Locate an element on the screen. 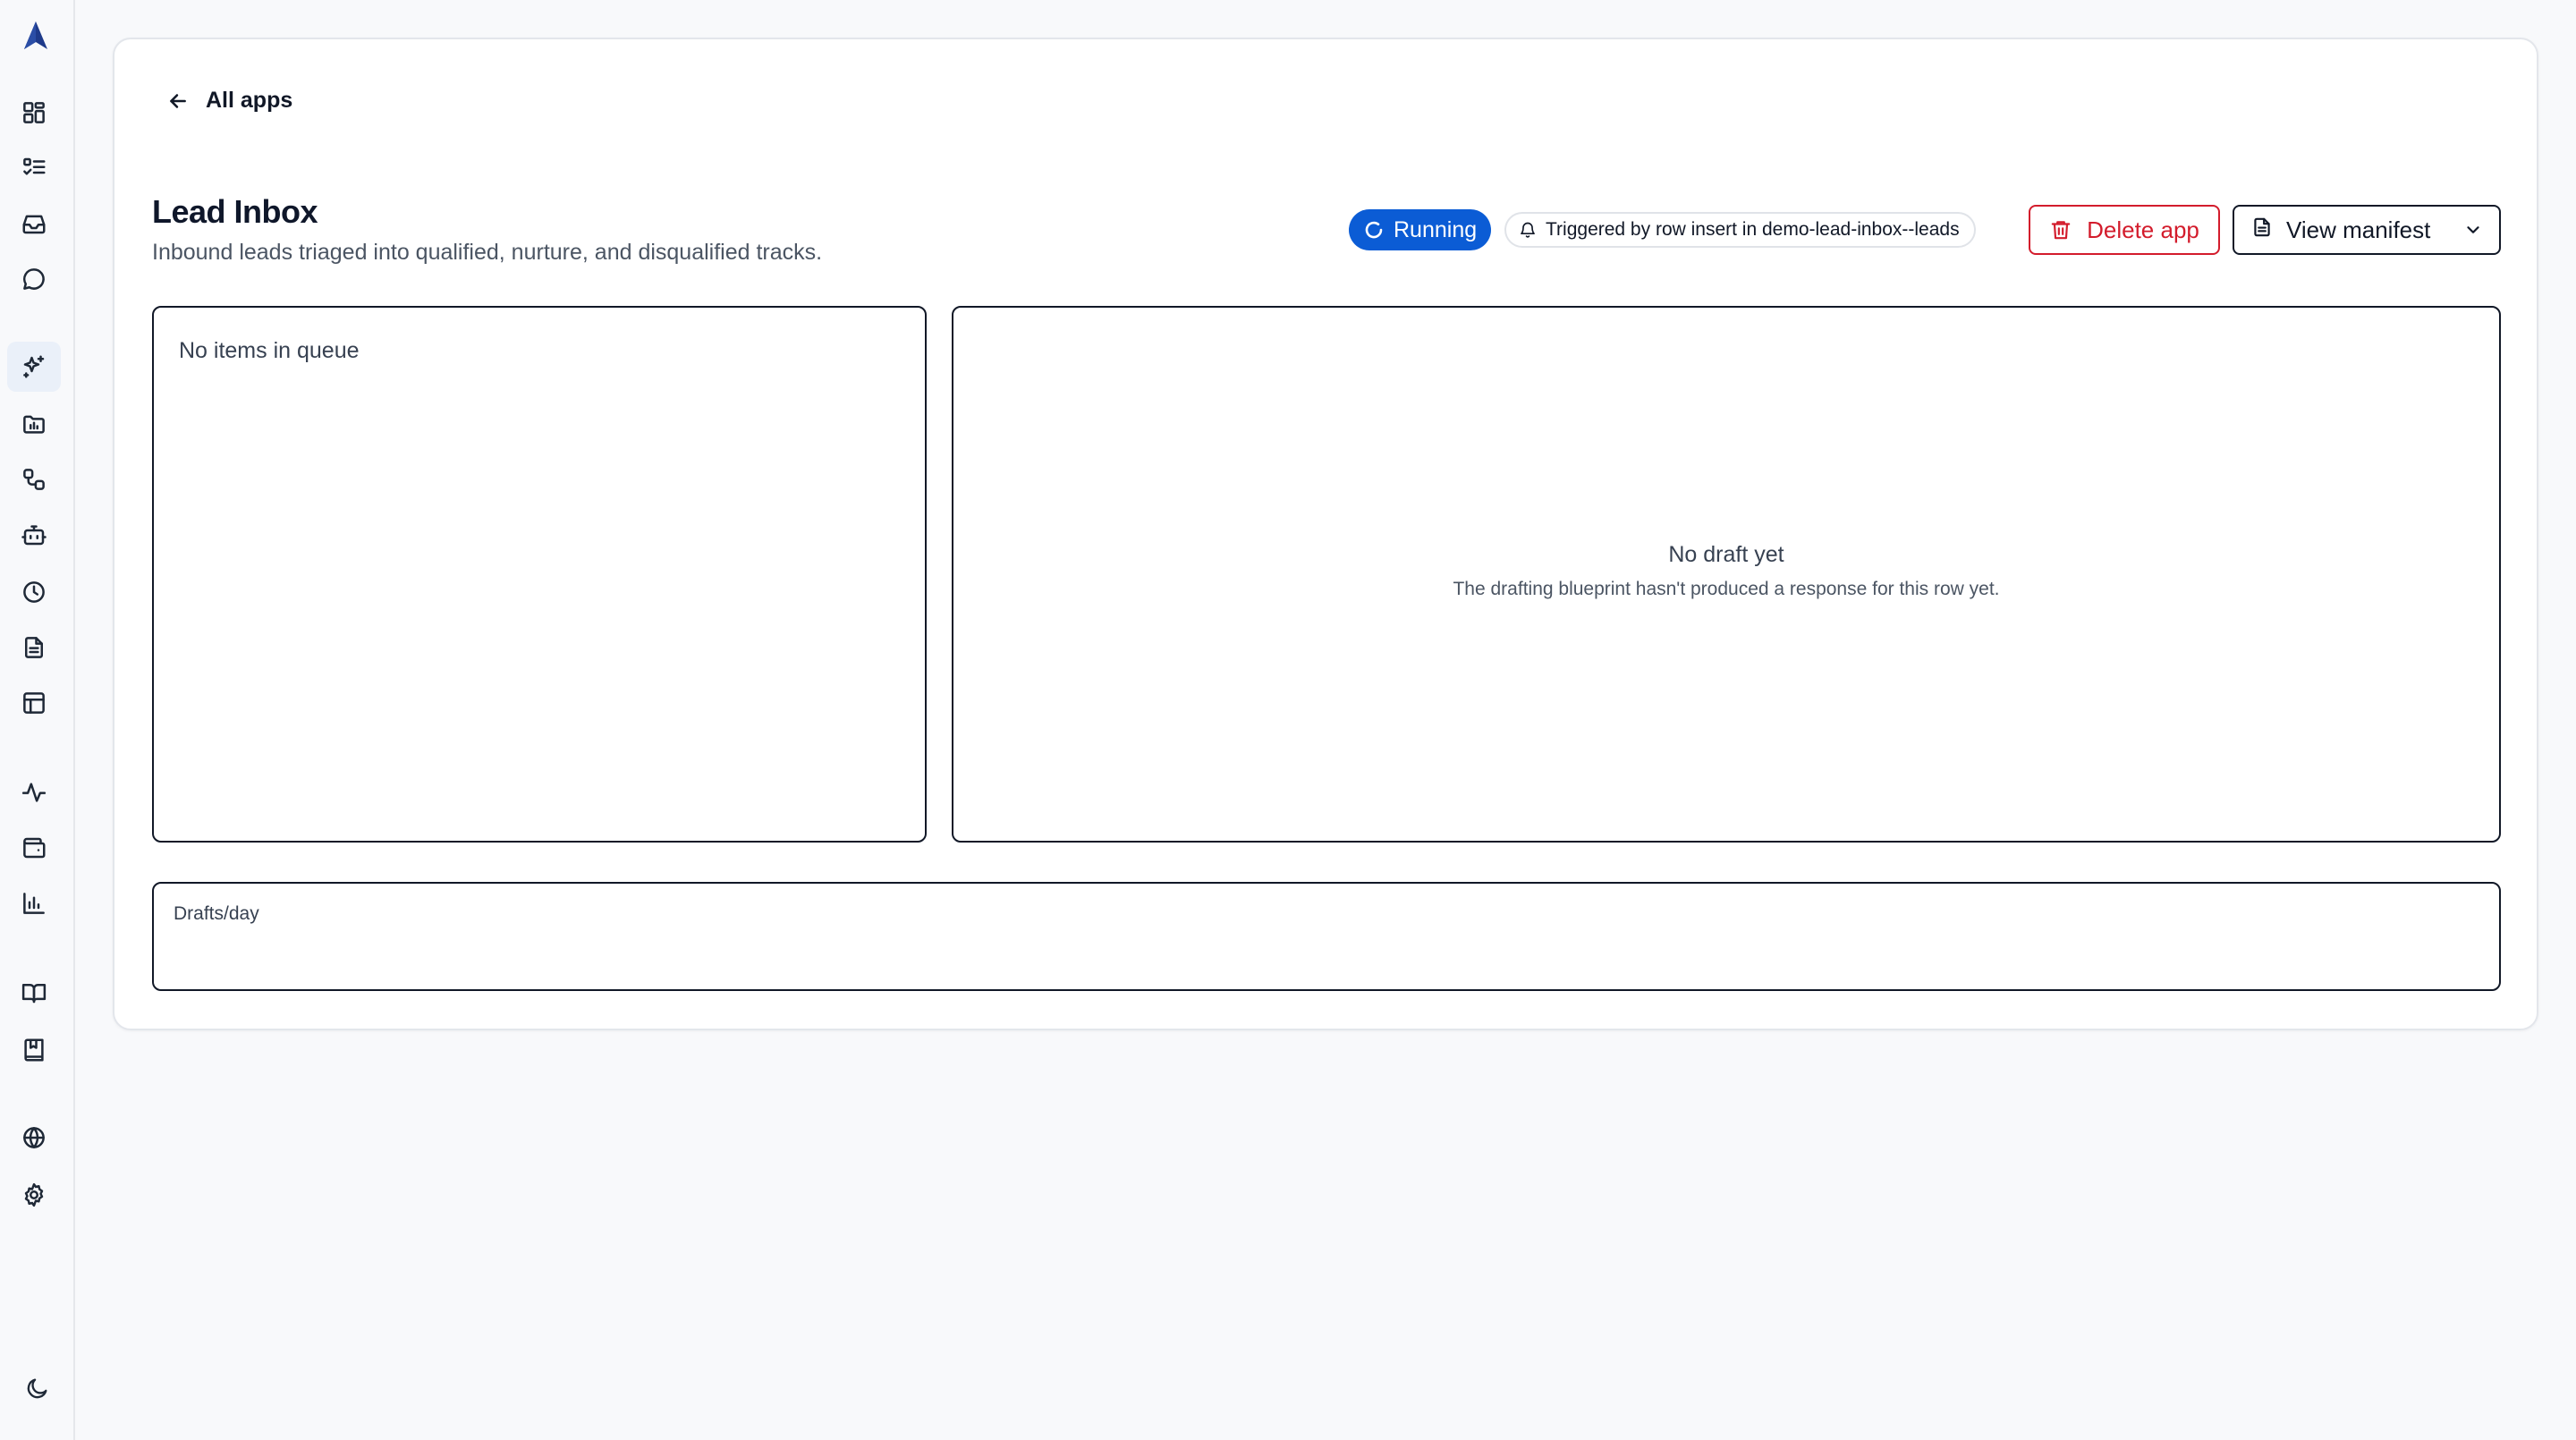 This screenshot has height=1440, width=2576. delete-app-button: Delete app is located at coordinates (2124, 230).